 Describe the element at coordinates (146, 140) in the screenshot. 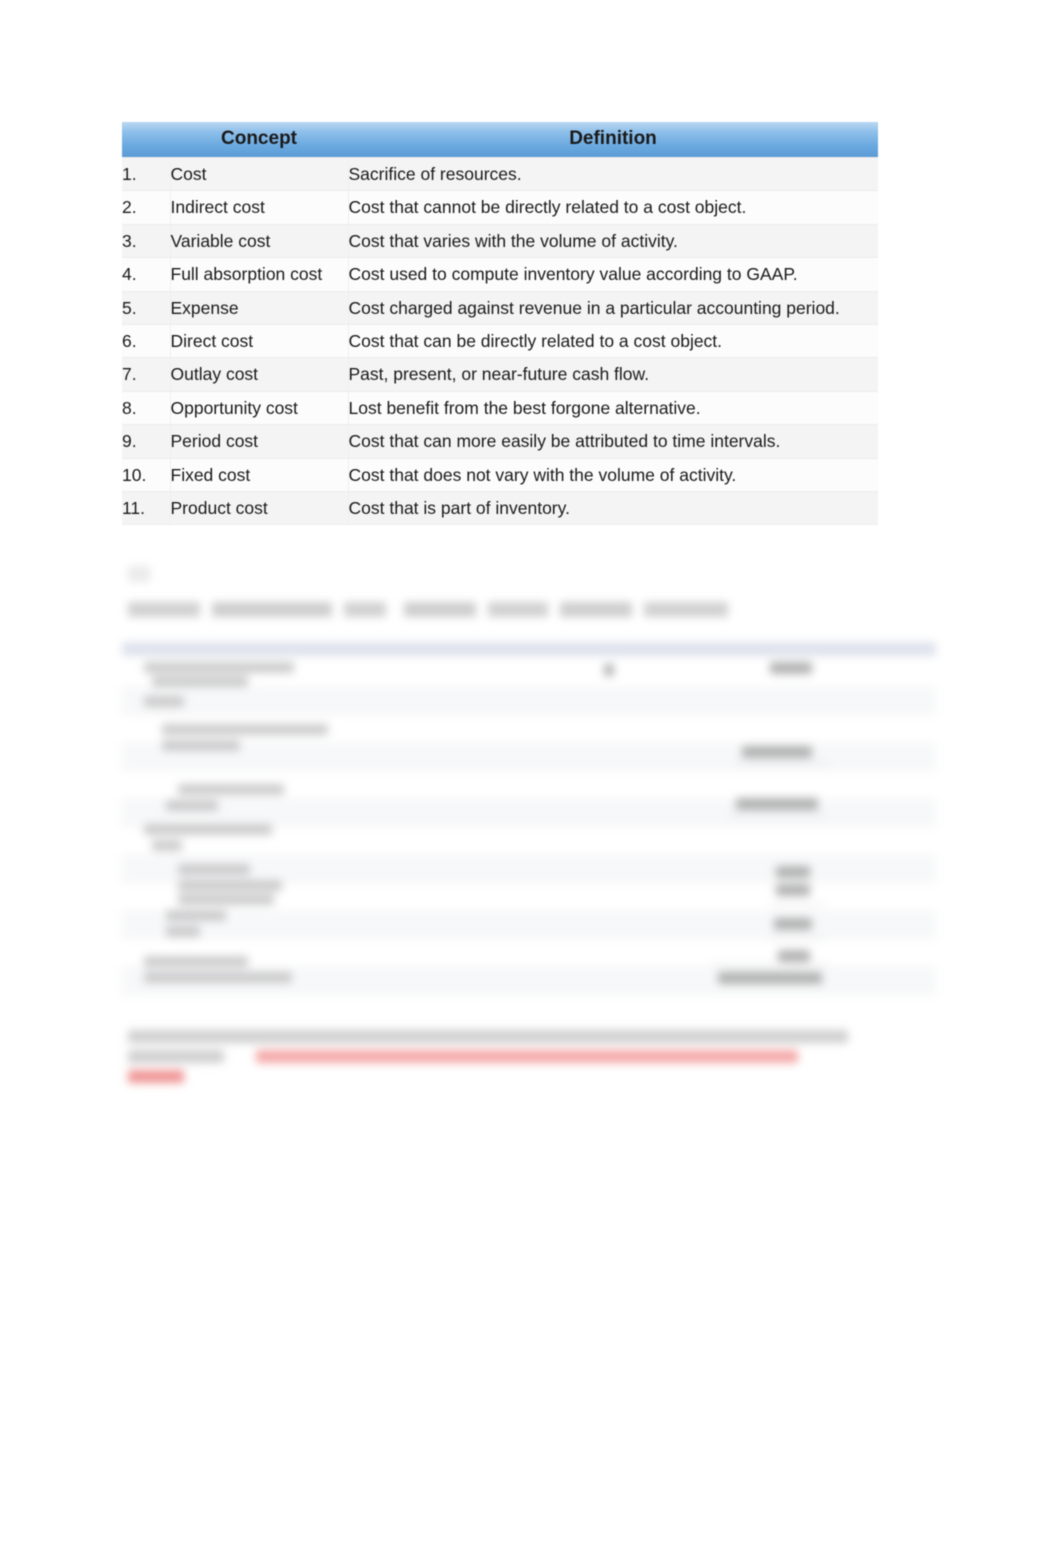

I see `header-number-column` at that location.